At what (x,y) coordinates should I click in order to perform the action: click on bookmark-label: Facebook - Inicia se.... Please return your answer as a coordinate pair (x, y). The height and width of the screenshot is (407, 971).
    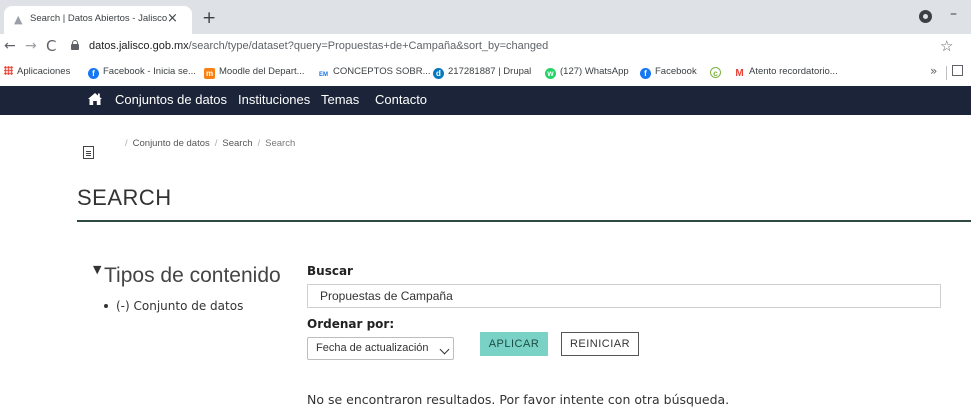
    Looking at the image, I should click on (149, 71).